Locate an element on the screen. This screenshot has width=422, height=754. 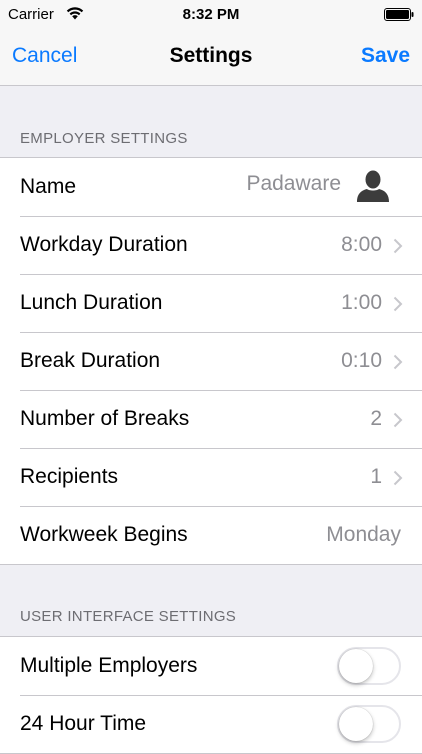
row-label: Number of Breaks is located at coordinates (105, 418).